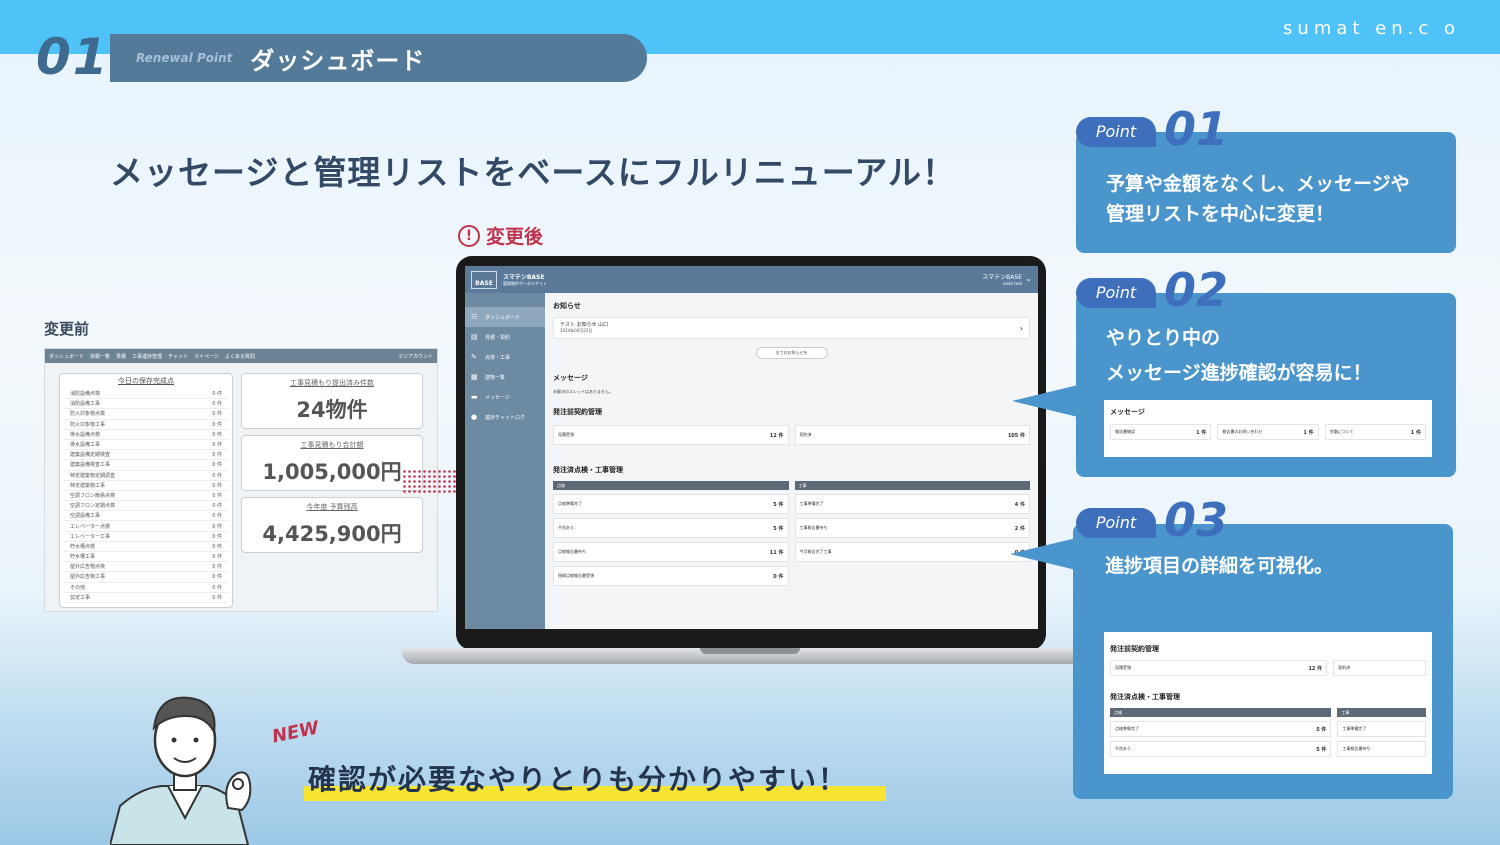  I want to click on construction-cell: 工事準備完了 4 件, so click(912, 504).